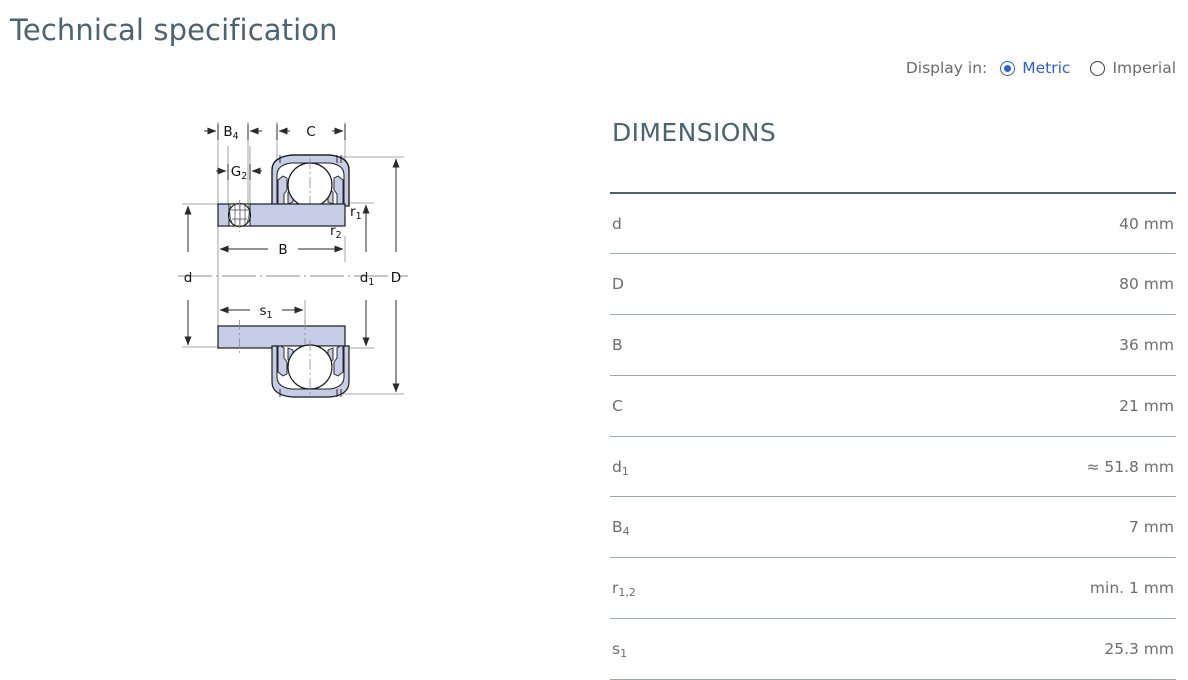 This screenshot has width=1188, height=680. What do you see at coordinates (959, 224) in the screenshot?
I see `dimension-value: 40 mm` at bounding box center [959, 224].